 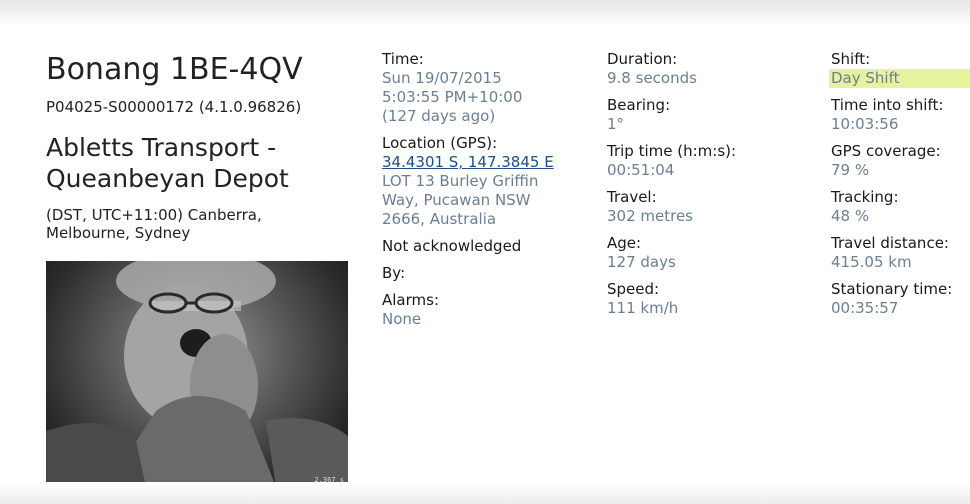 What do you see at coordinates (439, 116) in the screenshot?
I see `time-value-age: (127 days ago)` at bounding box center [439, 116].